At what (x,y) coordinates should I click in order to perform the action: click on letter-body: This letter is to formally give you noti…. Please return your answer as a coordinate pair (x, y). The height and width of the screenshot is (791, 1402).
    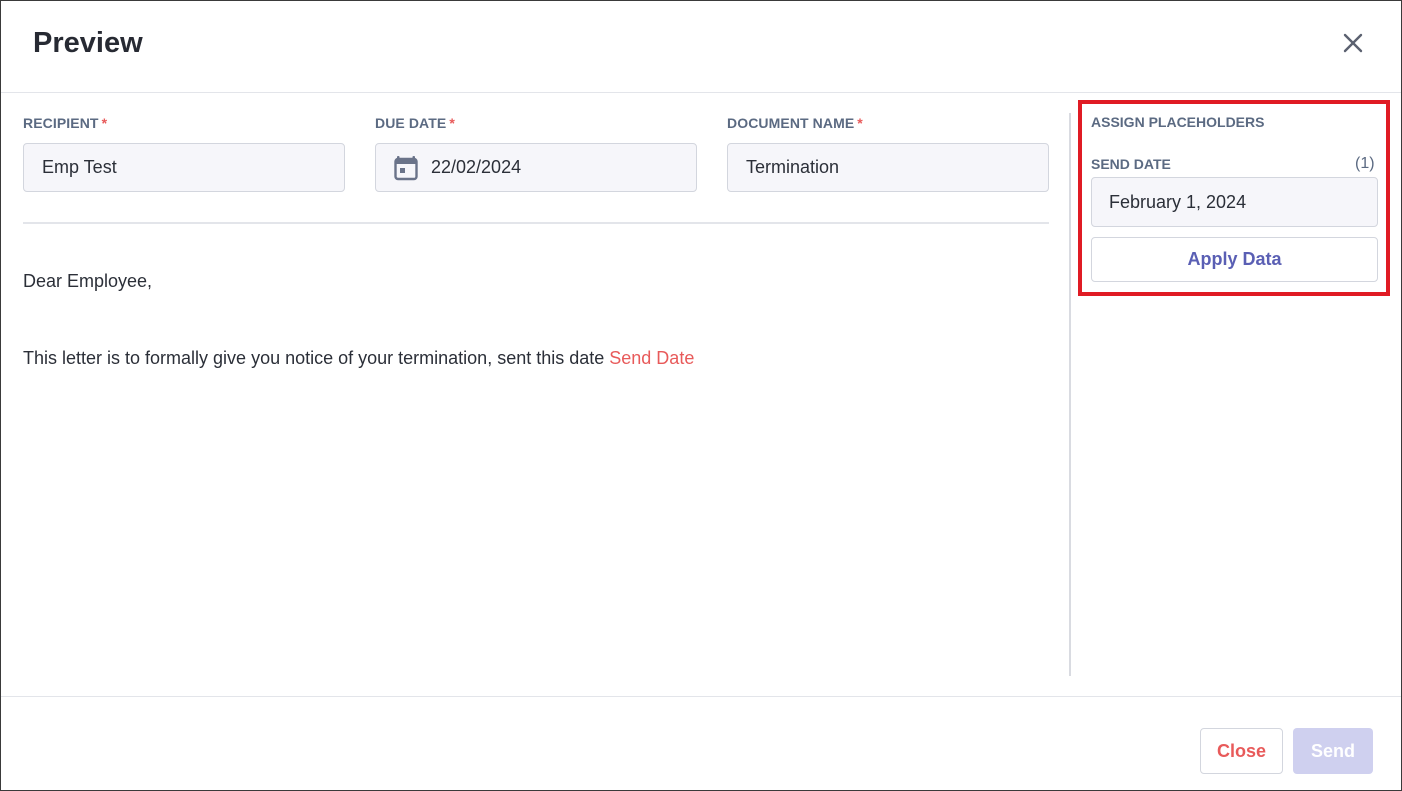
    Looking at the image, I should click on (358, 358).